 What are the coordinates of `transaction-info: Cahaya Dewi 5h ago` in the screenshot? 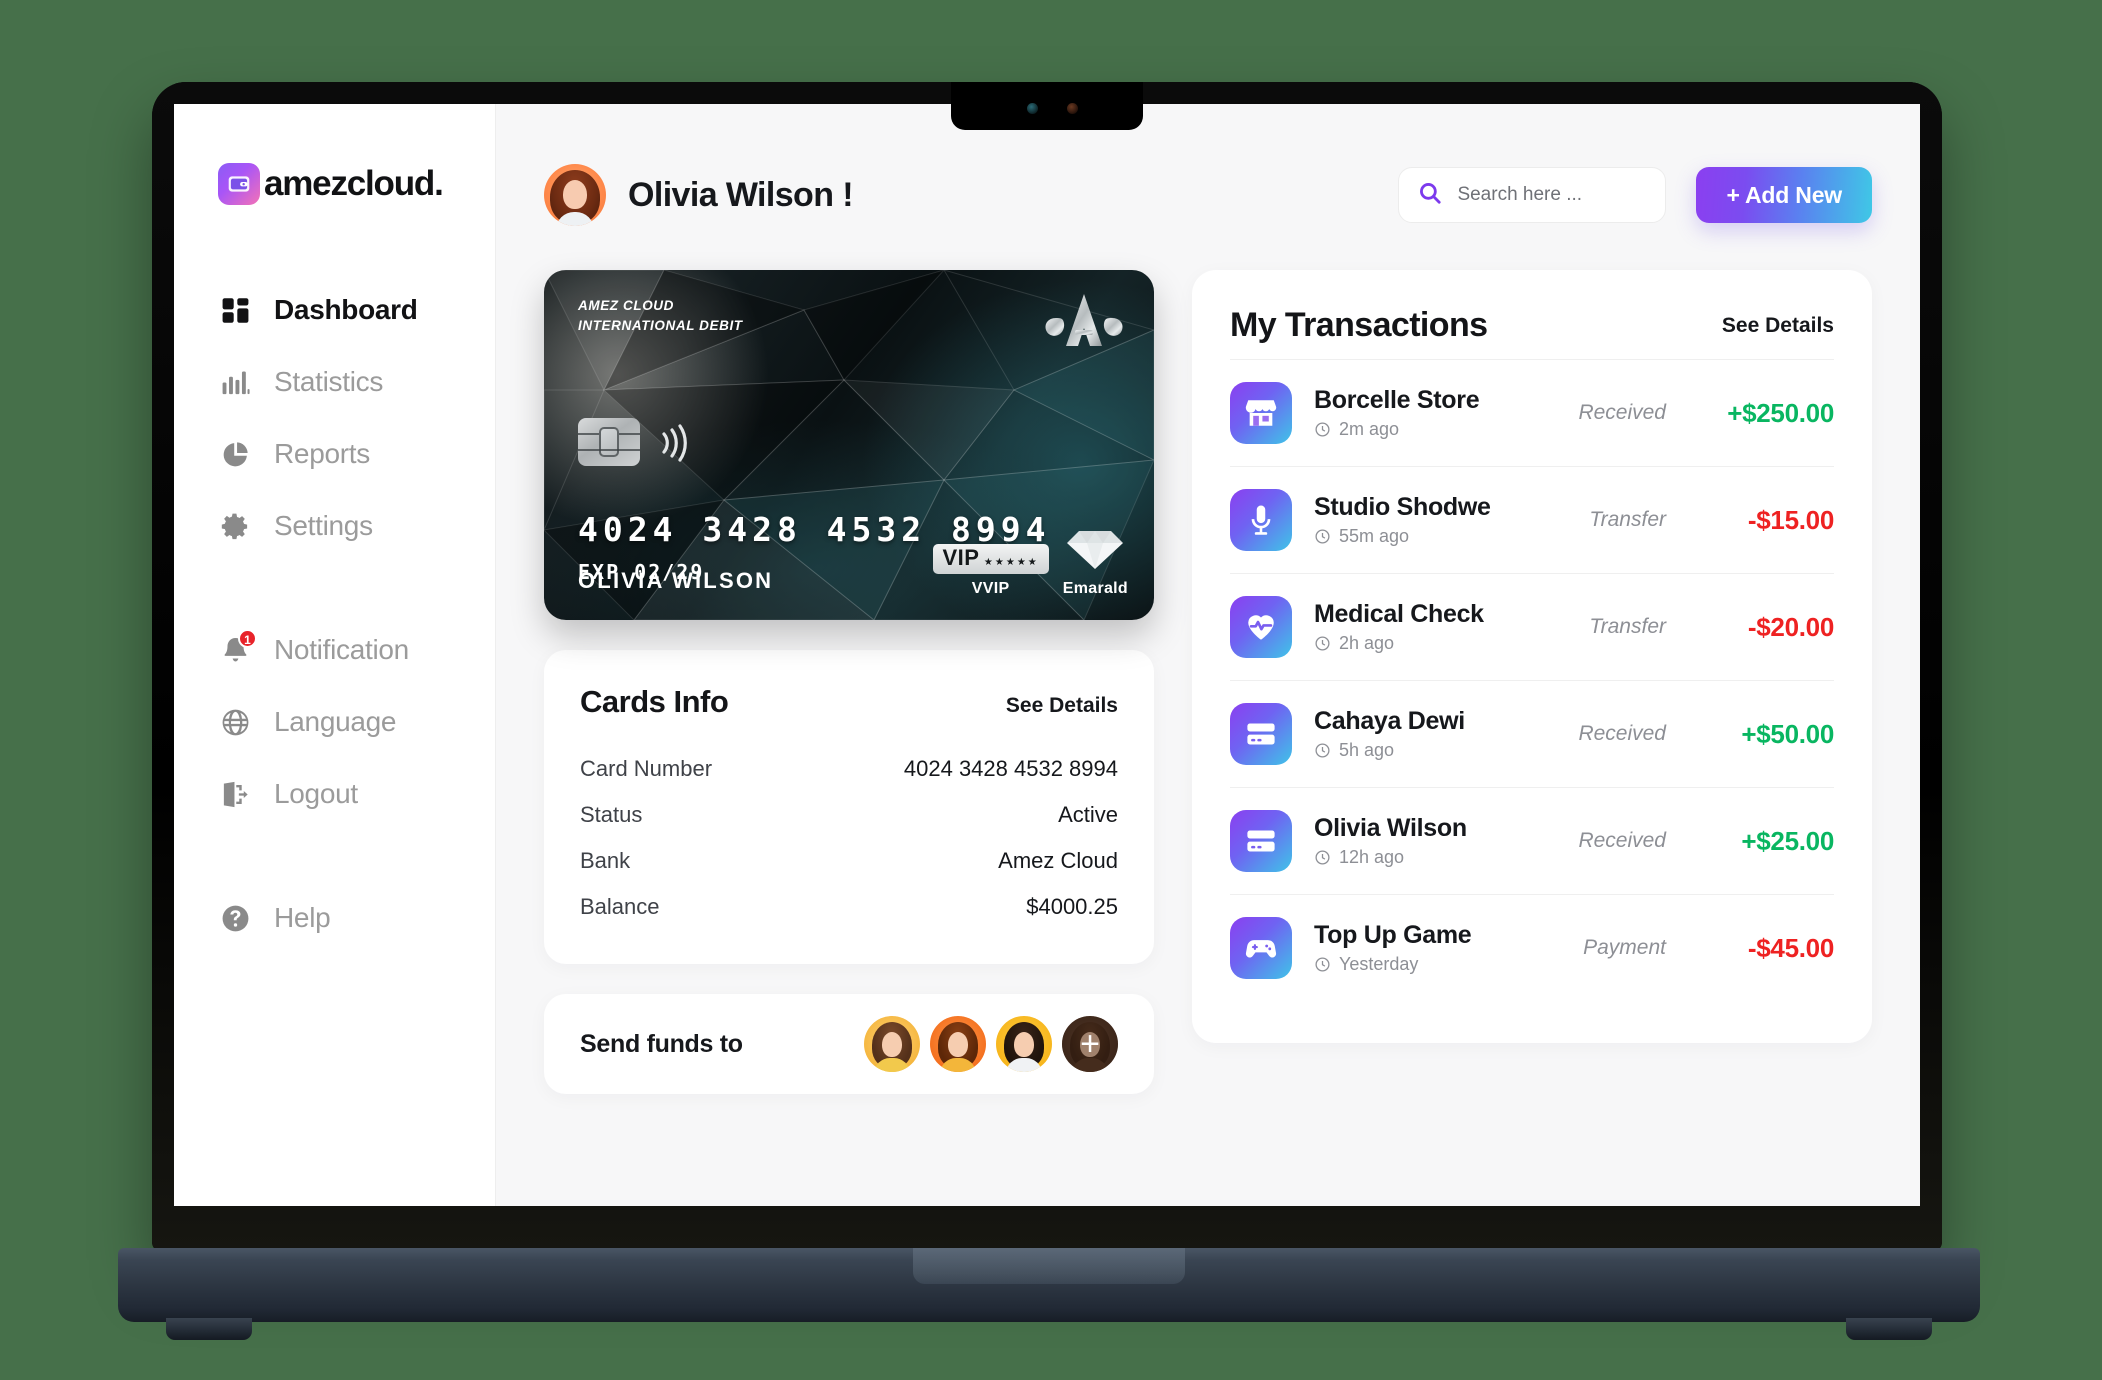 It's located at (1389, 734).